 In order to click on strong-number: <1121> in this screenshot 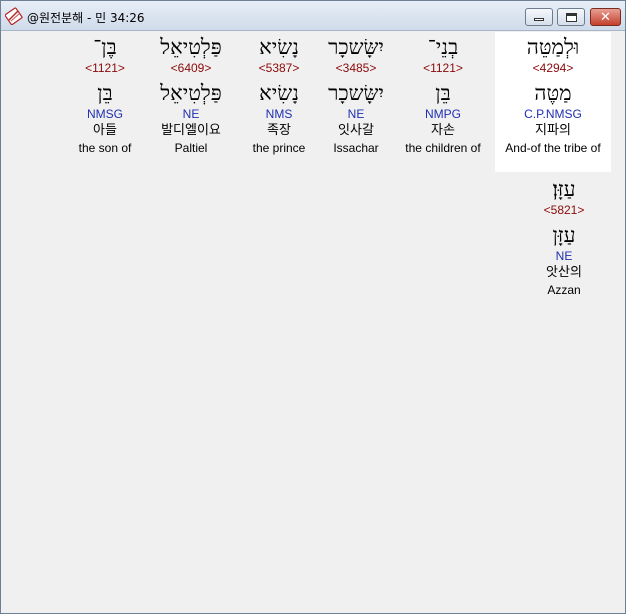, I will do `click(443, 68)`.